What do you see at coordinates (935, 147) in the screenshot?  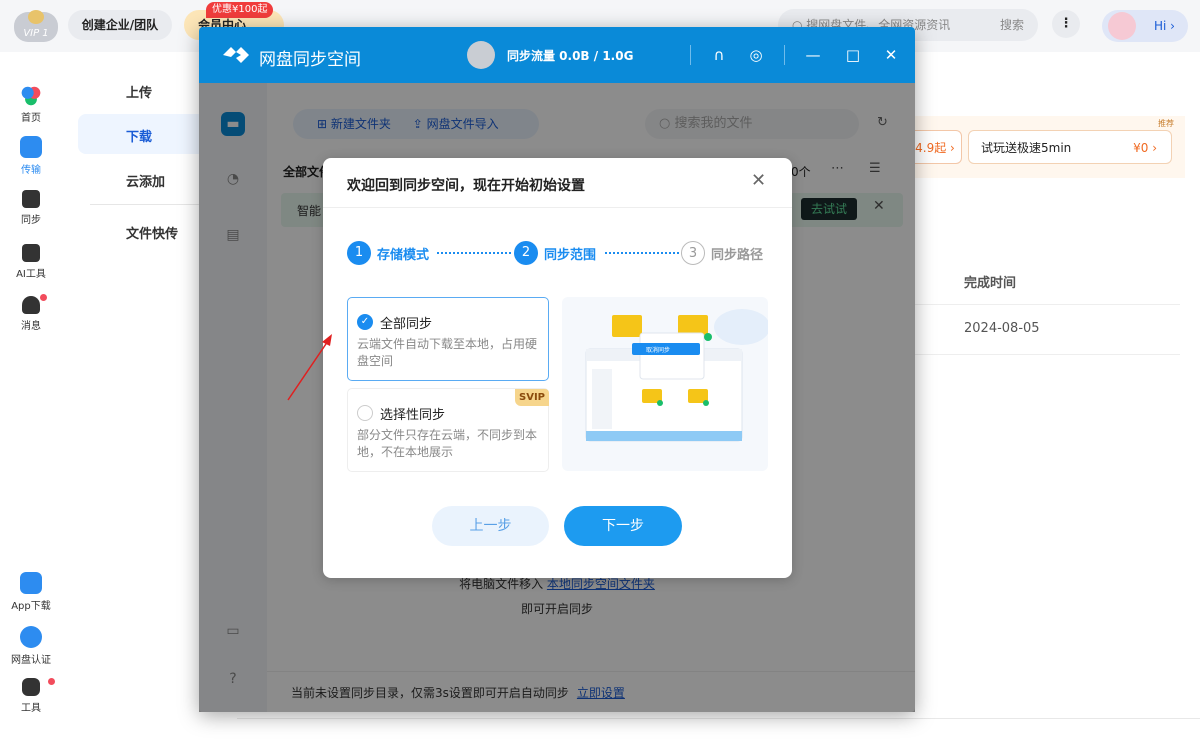 I see `promo-card-price: 4.9起 ›` at bounding box center [935, 147].